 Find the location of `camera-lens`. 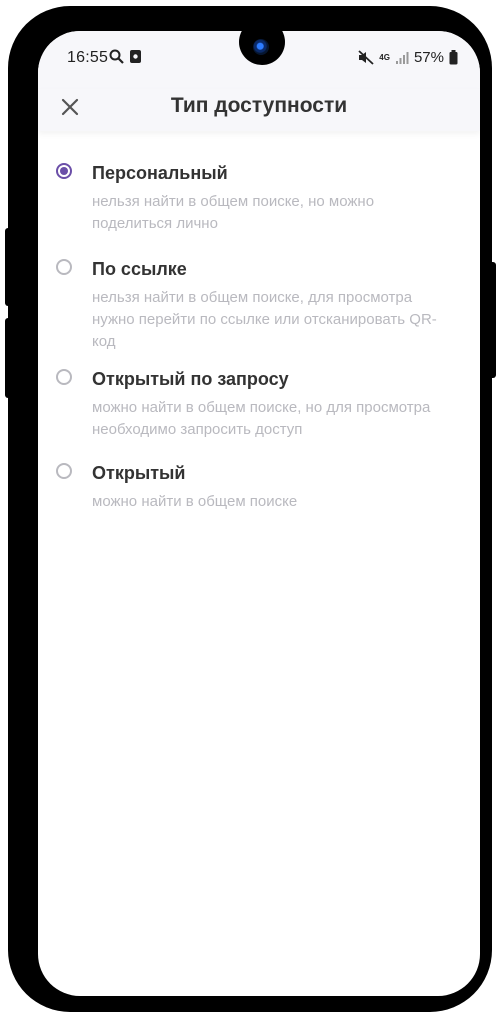

camera-lens is located at coordinates (261, 47).